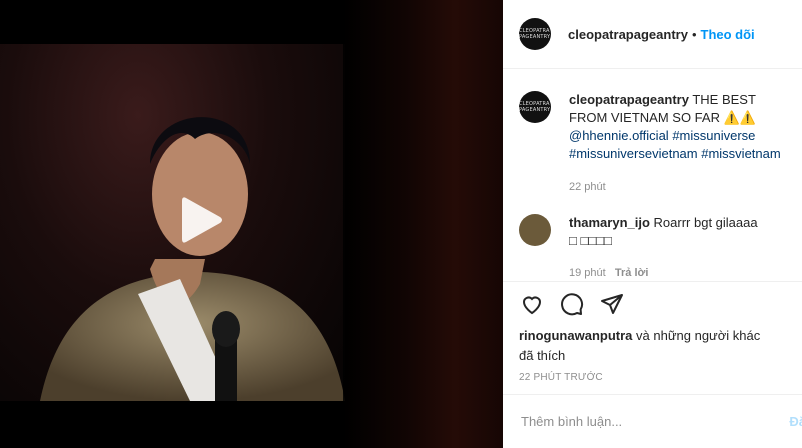 This screenshot has height=448, width=802. What do you see at coordinates (632, 273) in the screenshot?
I see `reply-button: Trả lời` at bounding box center [632, 273].